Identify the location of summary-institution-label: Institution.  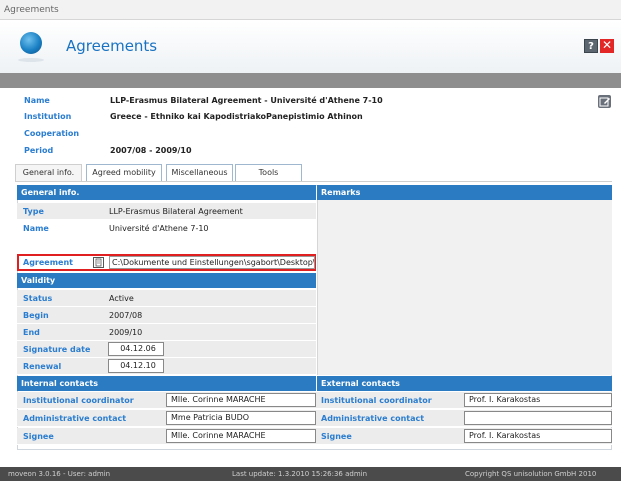
(48, 116).